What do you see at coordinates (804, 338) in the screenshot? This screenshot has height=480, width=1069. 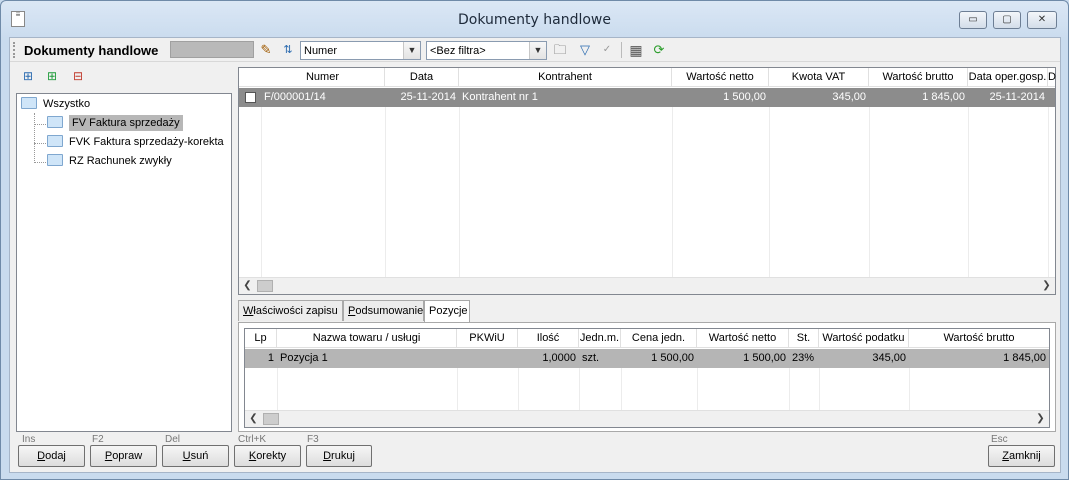 I see `column-header: St.` at bounding box center [804, 338].